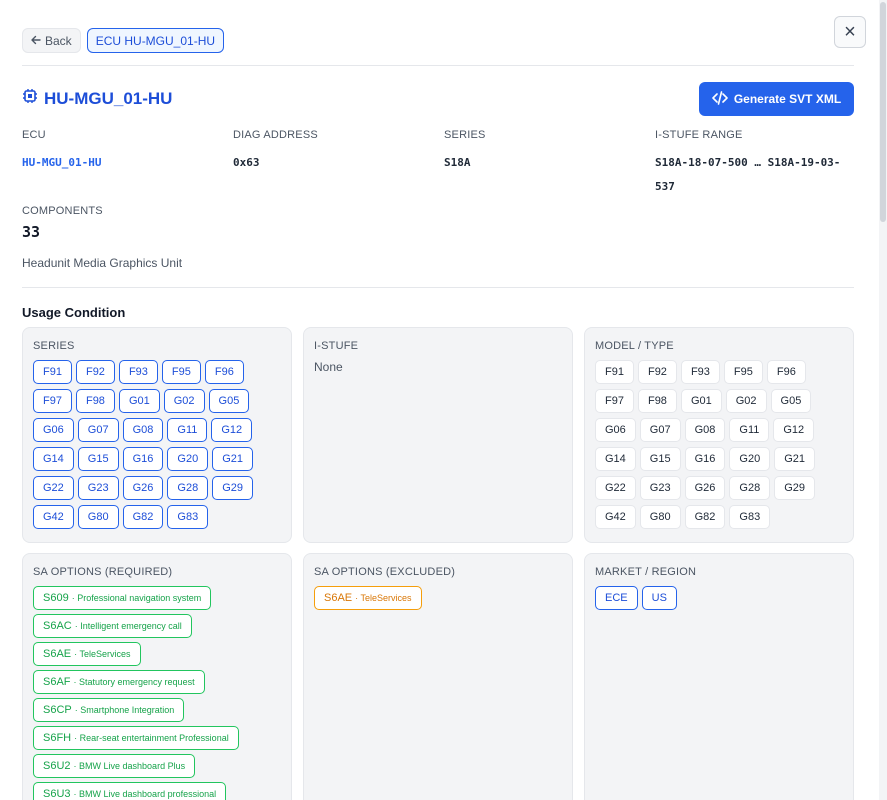  Describe the element at coordinates (700, 372) in the screenshot. I see `model-type-tag: F93` at that location.